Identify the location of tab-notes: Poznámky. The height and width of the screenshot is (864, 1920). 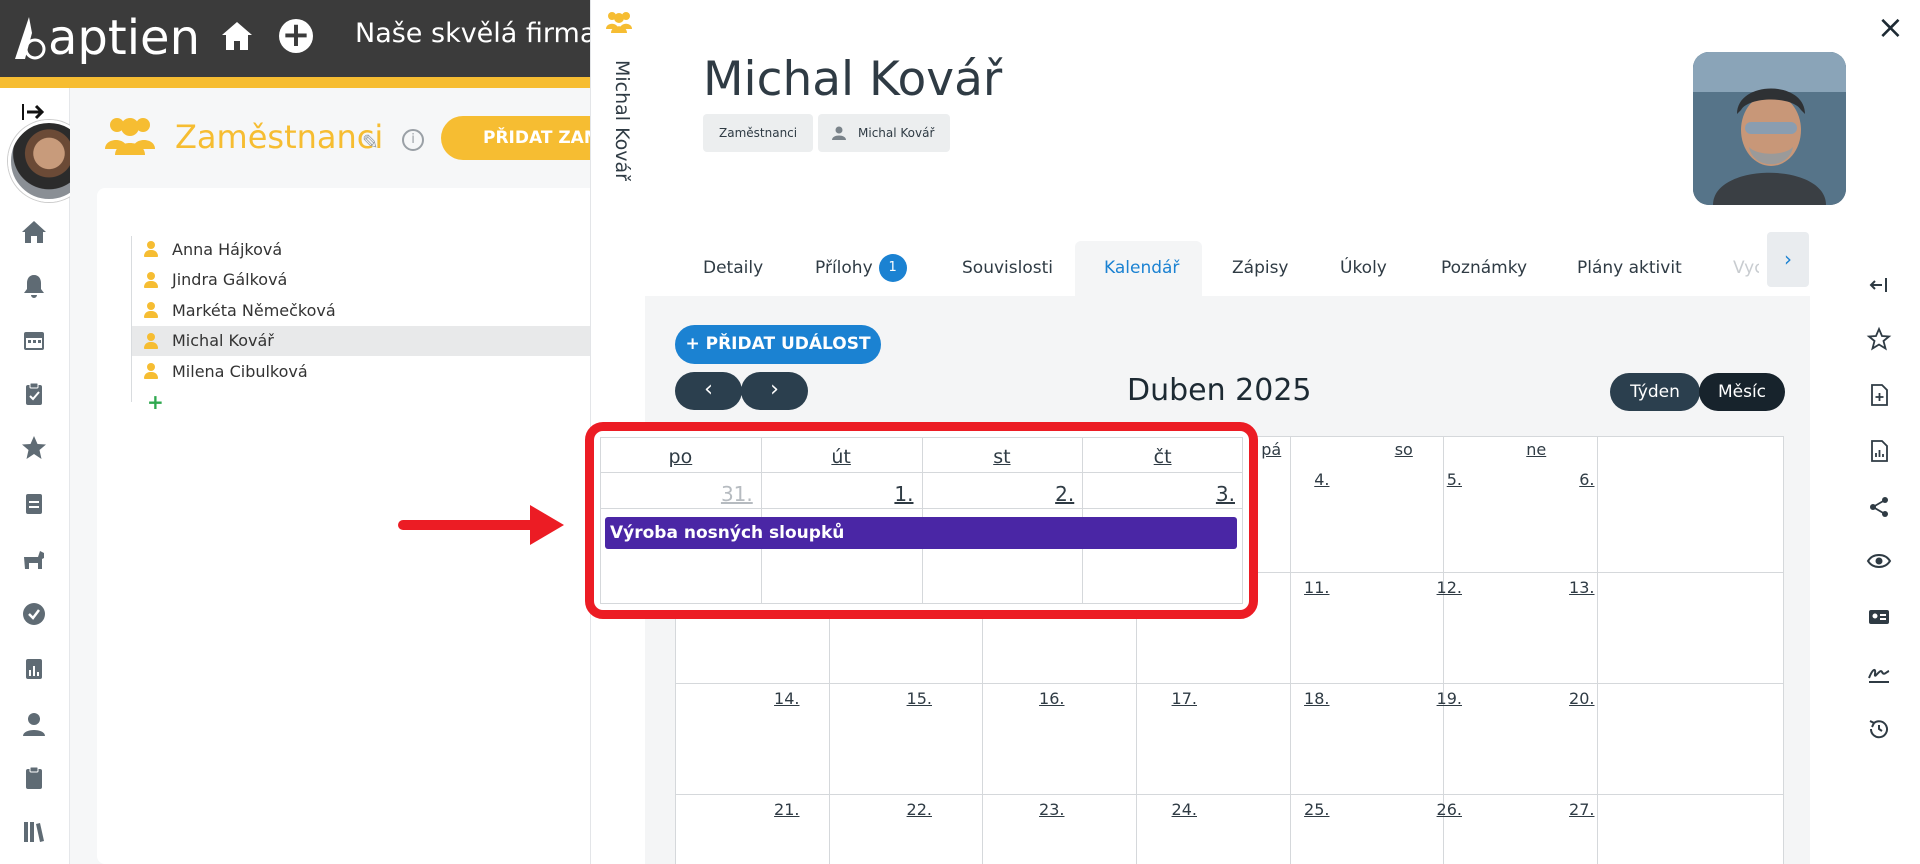
(1484, 268).